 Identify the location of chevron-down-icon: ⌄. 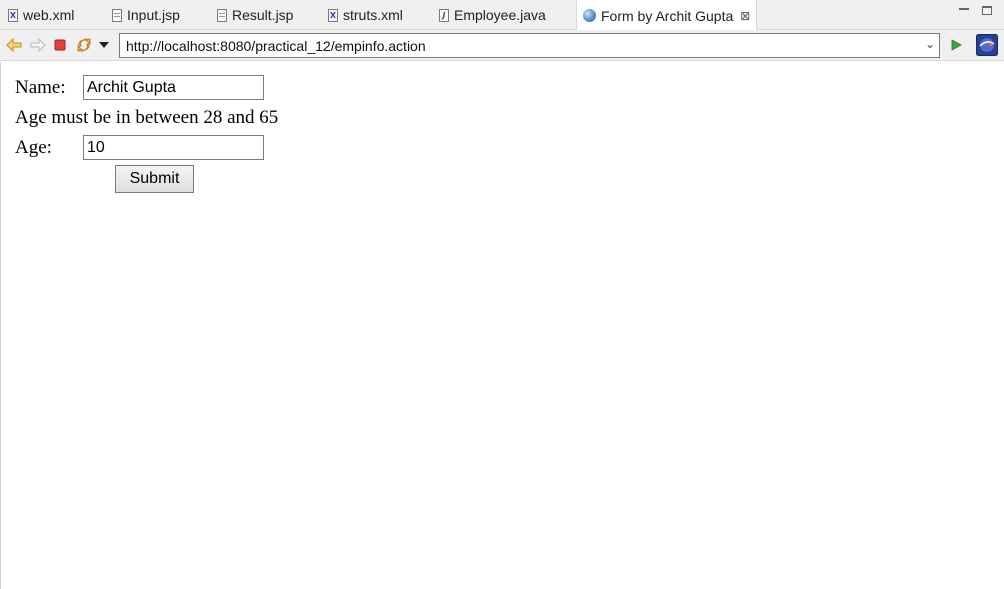
(930, 44).